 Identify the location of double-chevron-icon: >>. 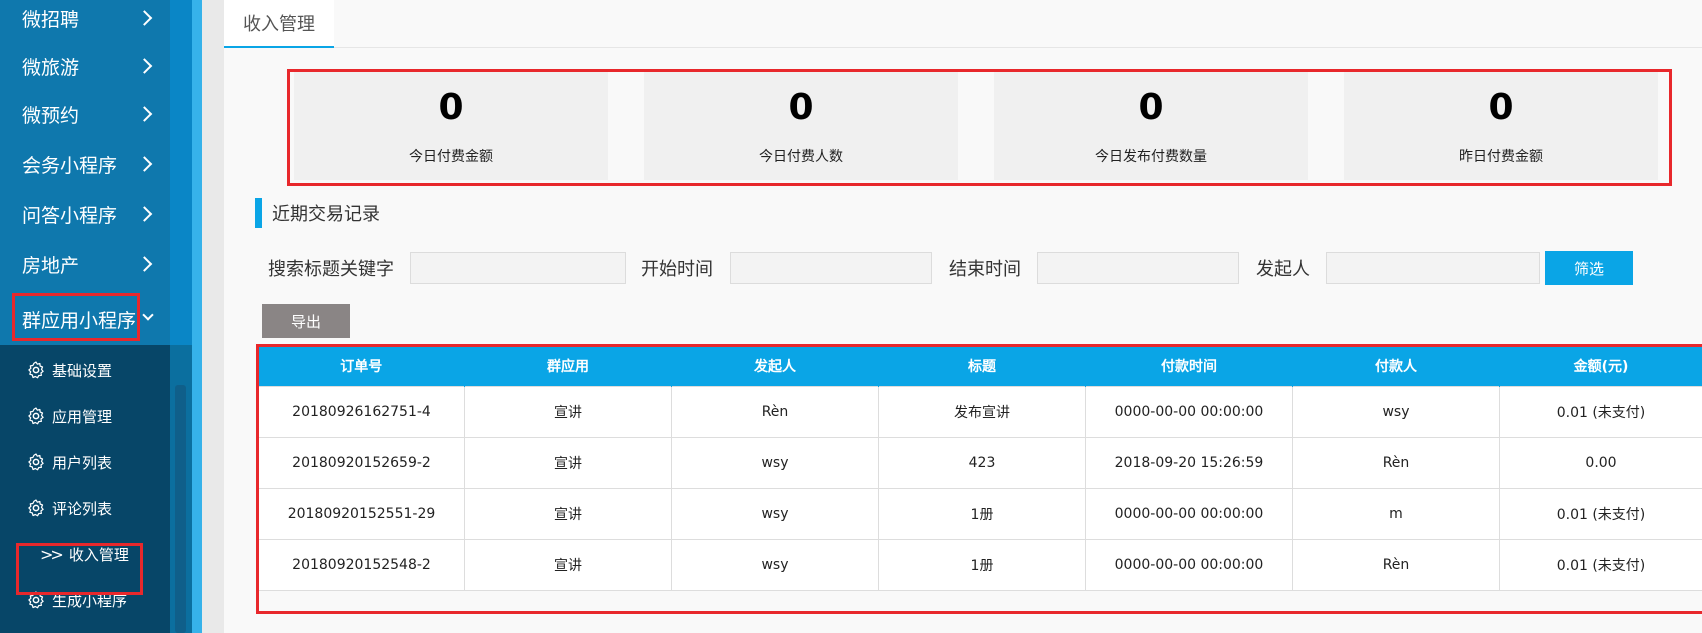
(52, 554).